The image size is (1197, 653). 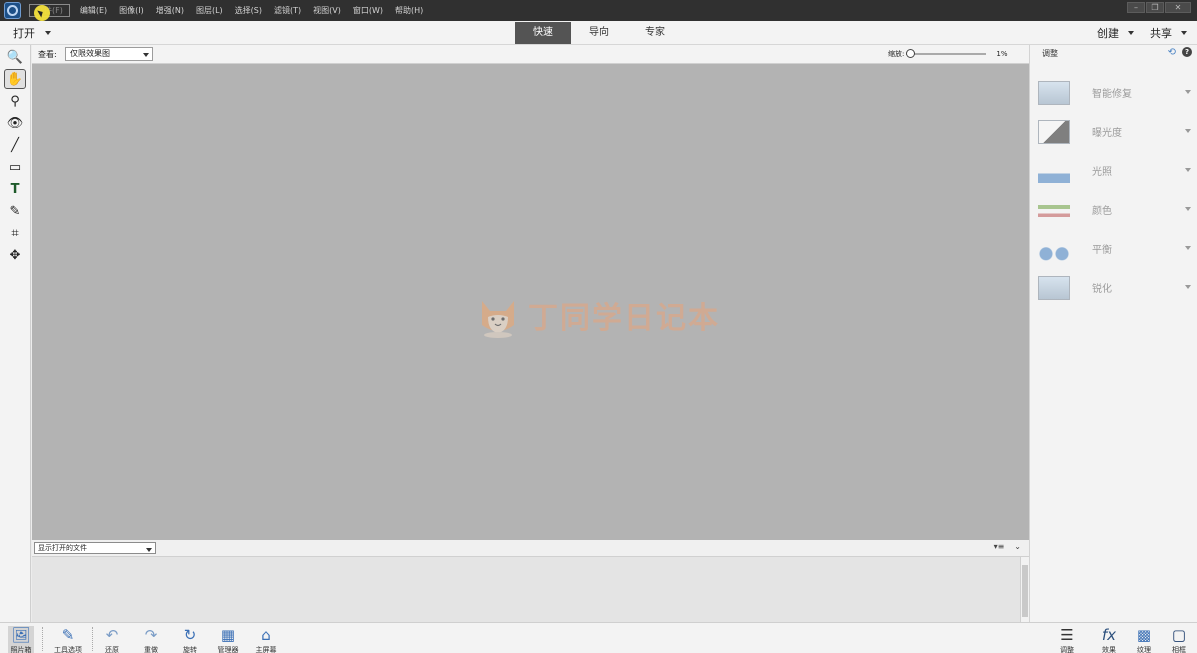 What do you see at coordinates (21, 635) in the screenshot?
I see `photo-bin-icon: 🖼` at bounding box center [21, 635].